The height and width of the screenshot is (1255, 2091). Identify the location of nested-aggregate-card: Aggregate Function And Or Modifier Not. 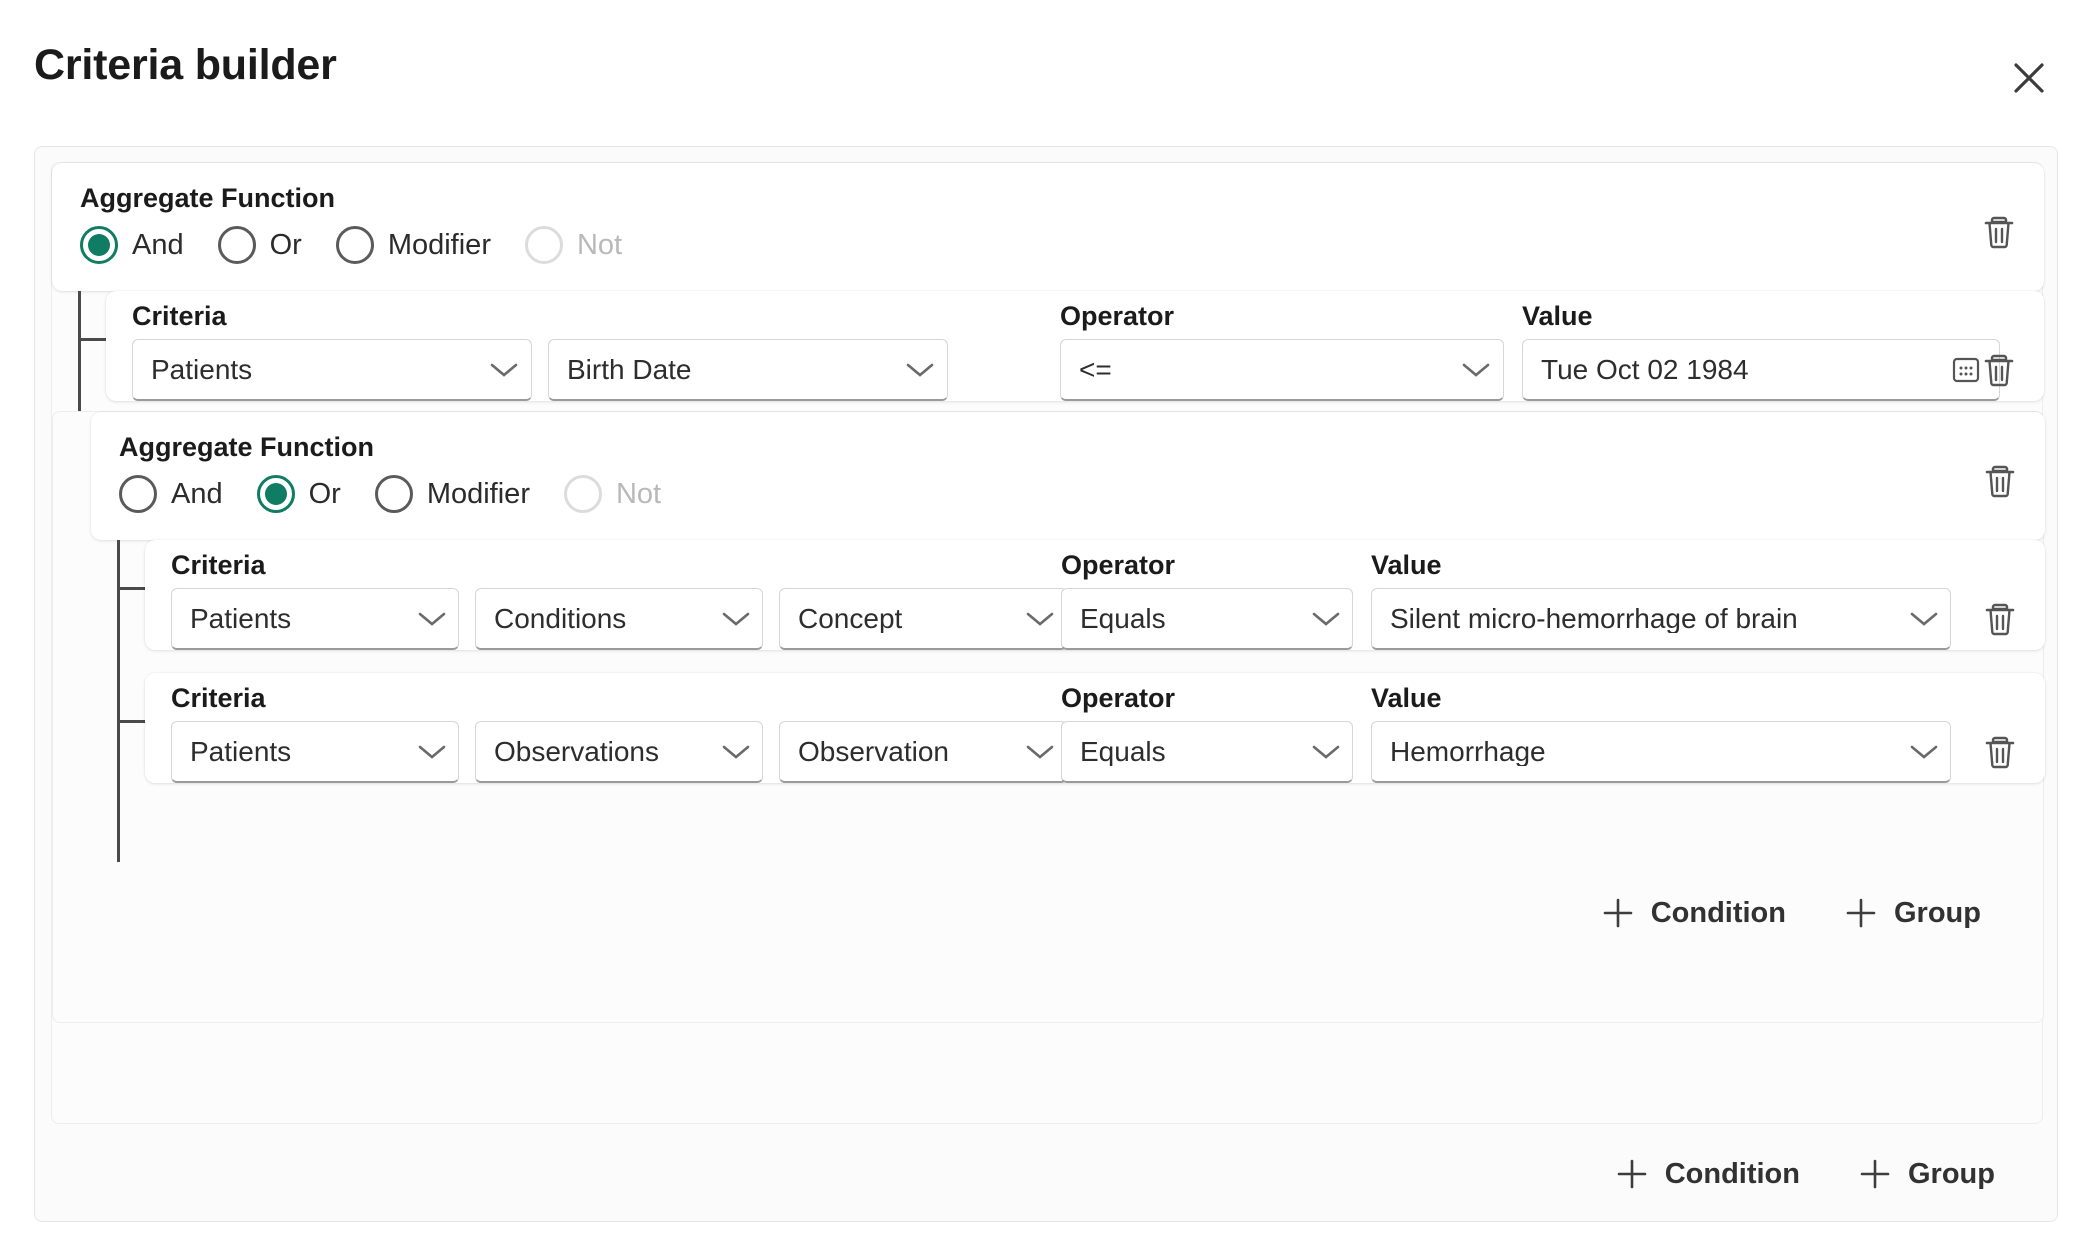
(1068, 476).